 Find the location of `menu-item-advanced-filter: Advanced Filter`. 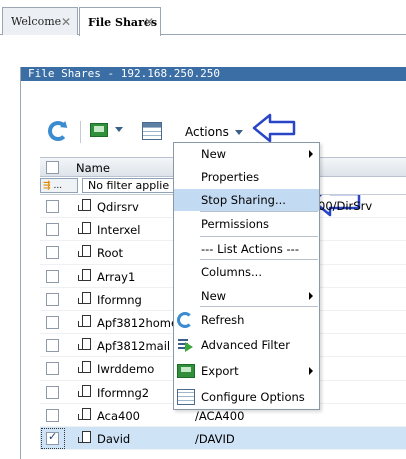

menu-item-advanced-filter: Advanced Filter is located at coordinates (246, 345).